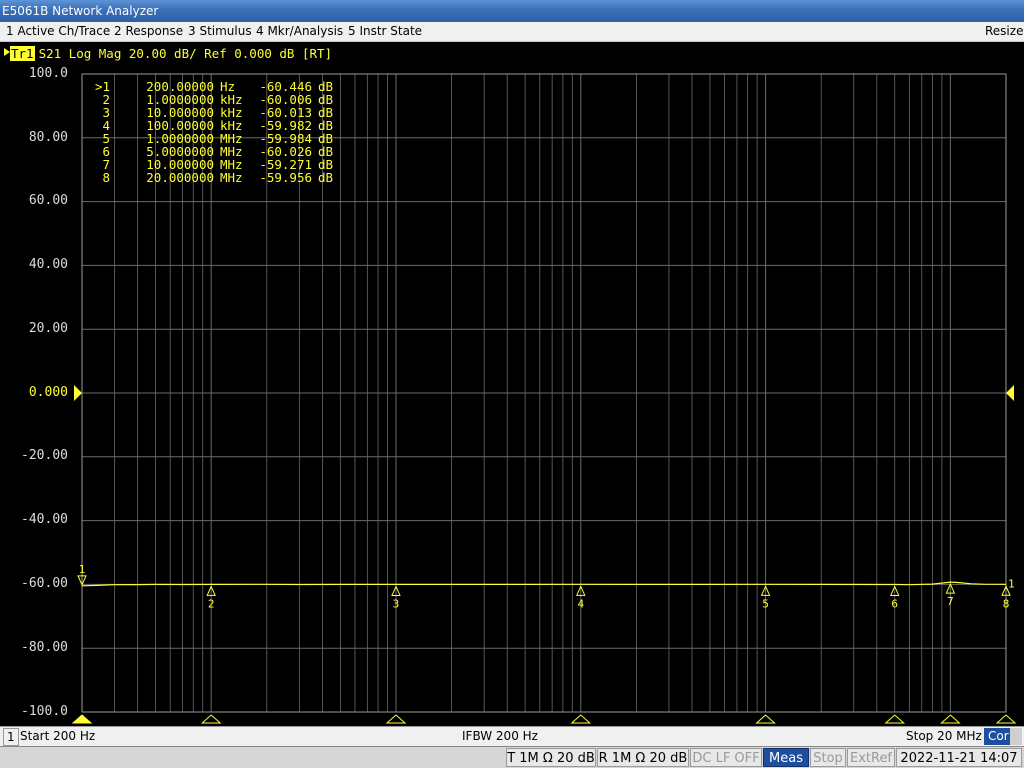 This screenshot has width=1024, height=768. Describe the element at coordinates (1006, 603) in the screenshot. I see `marker-label: 8` at that location.